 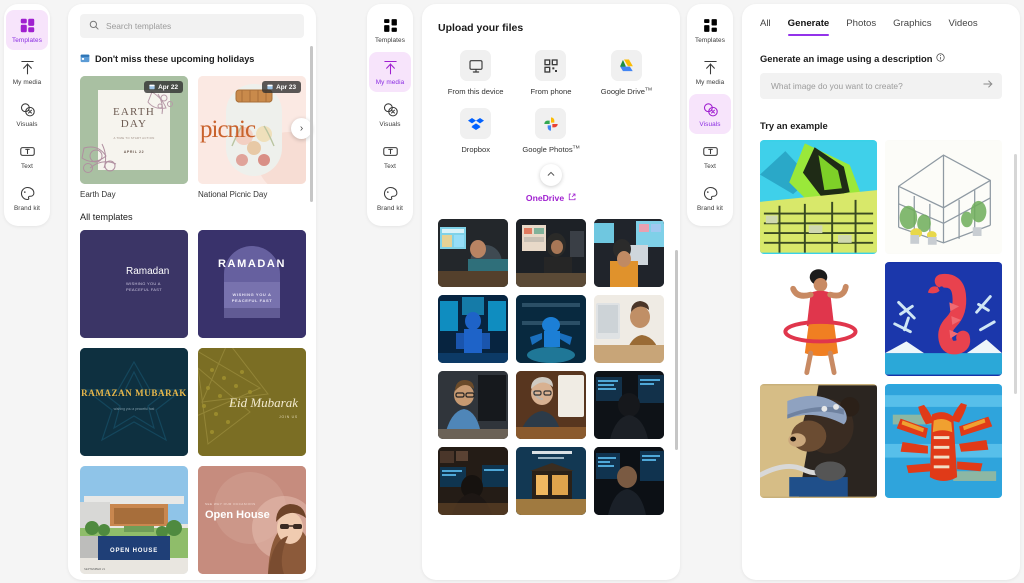 I want to click on chevron-up-icon, so click(x=551, y=175).